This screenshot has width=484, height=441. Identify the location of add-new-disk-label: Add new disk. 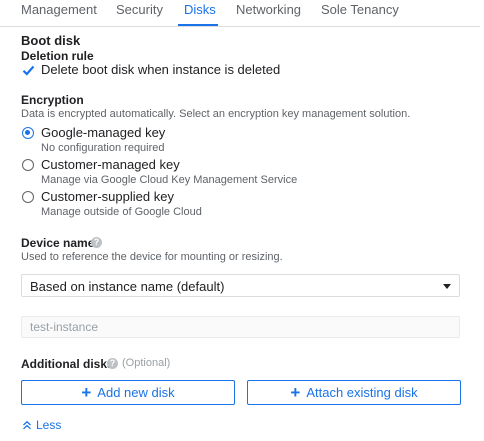
(136, 392).